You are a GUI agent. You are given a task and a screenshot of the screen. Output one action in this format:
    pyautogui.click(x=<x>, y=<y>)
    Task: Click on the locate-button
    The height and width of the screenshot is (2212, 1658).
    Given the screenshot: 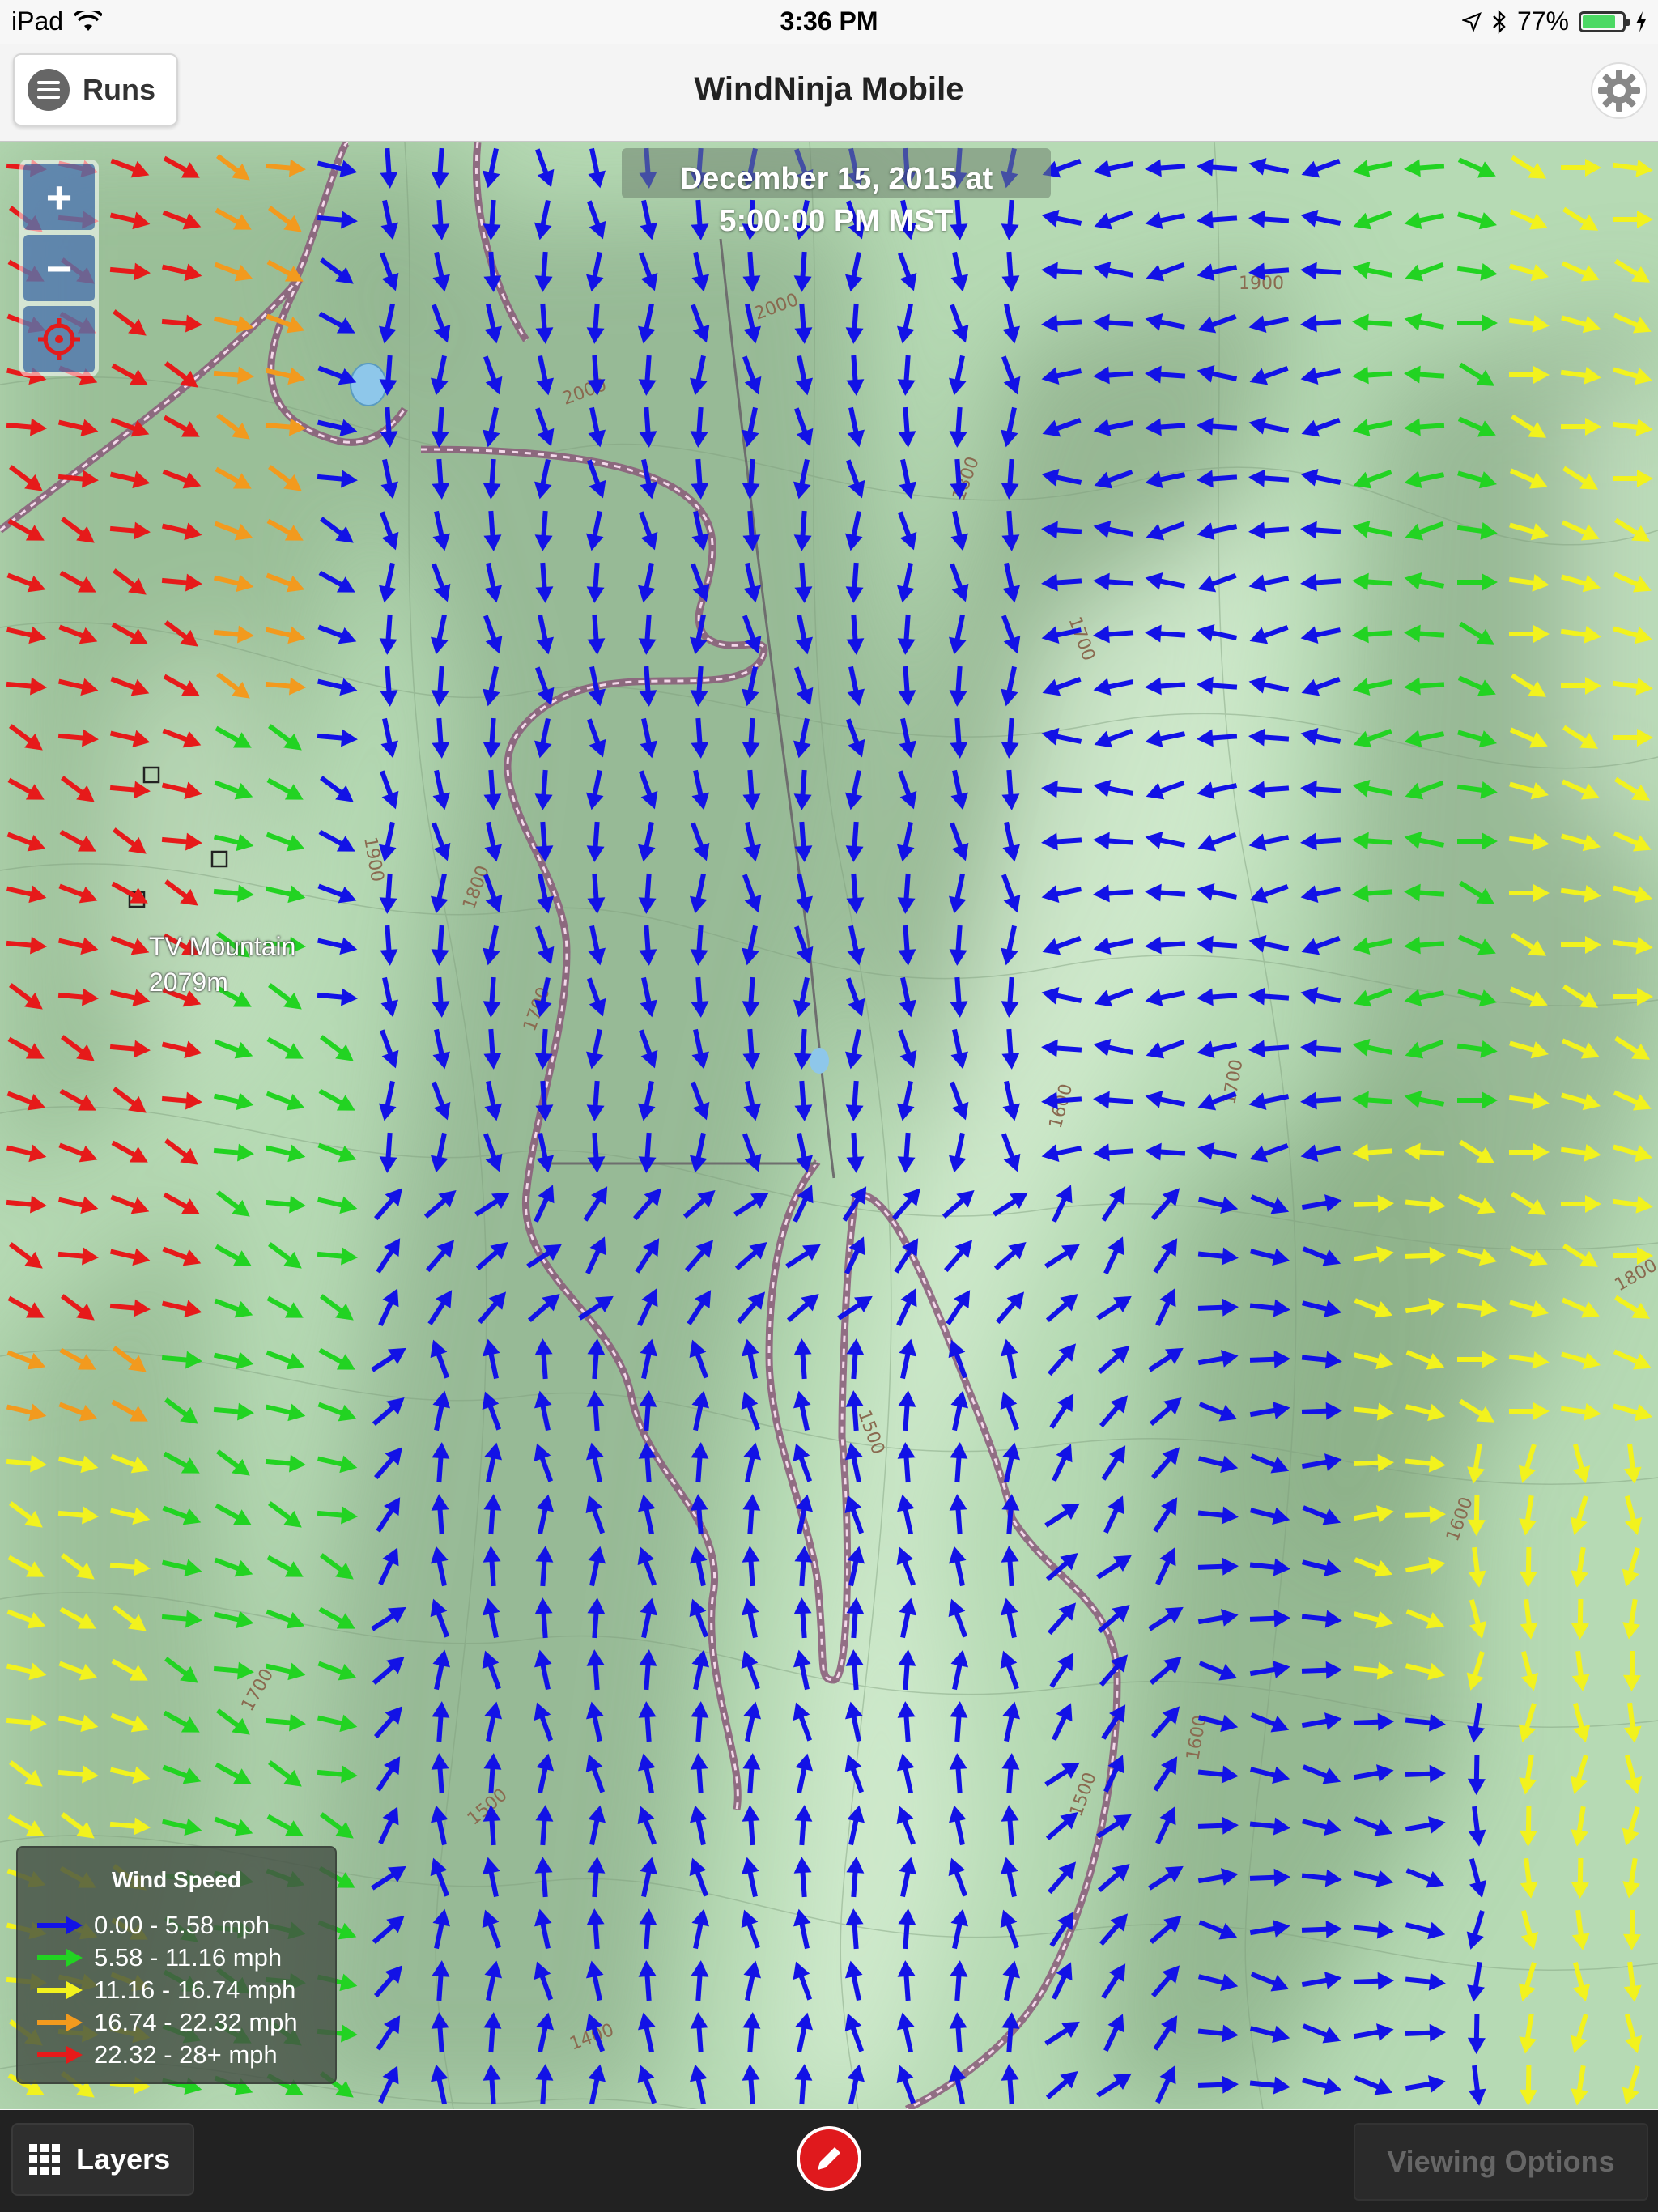 What is the action you would take?
    pyautogui.click(x=59, y=339)
    